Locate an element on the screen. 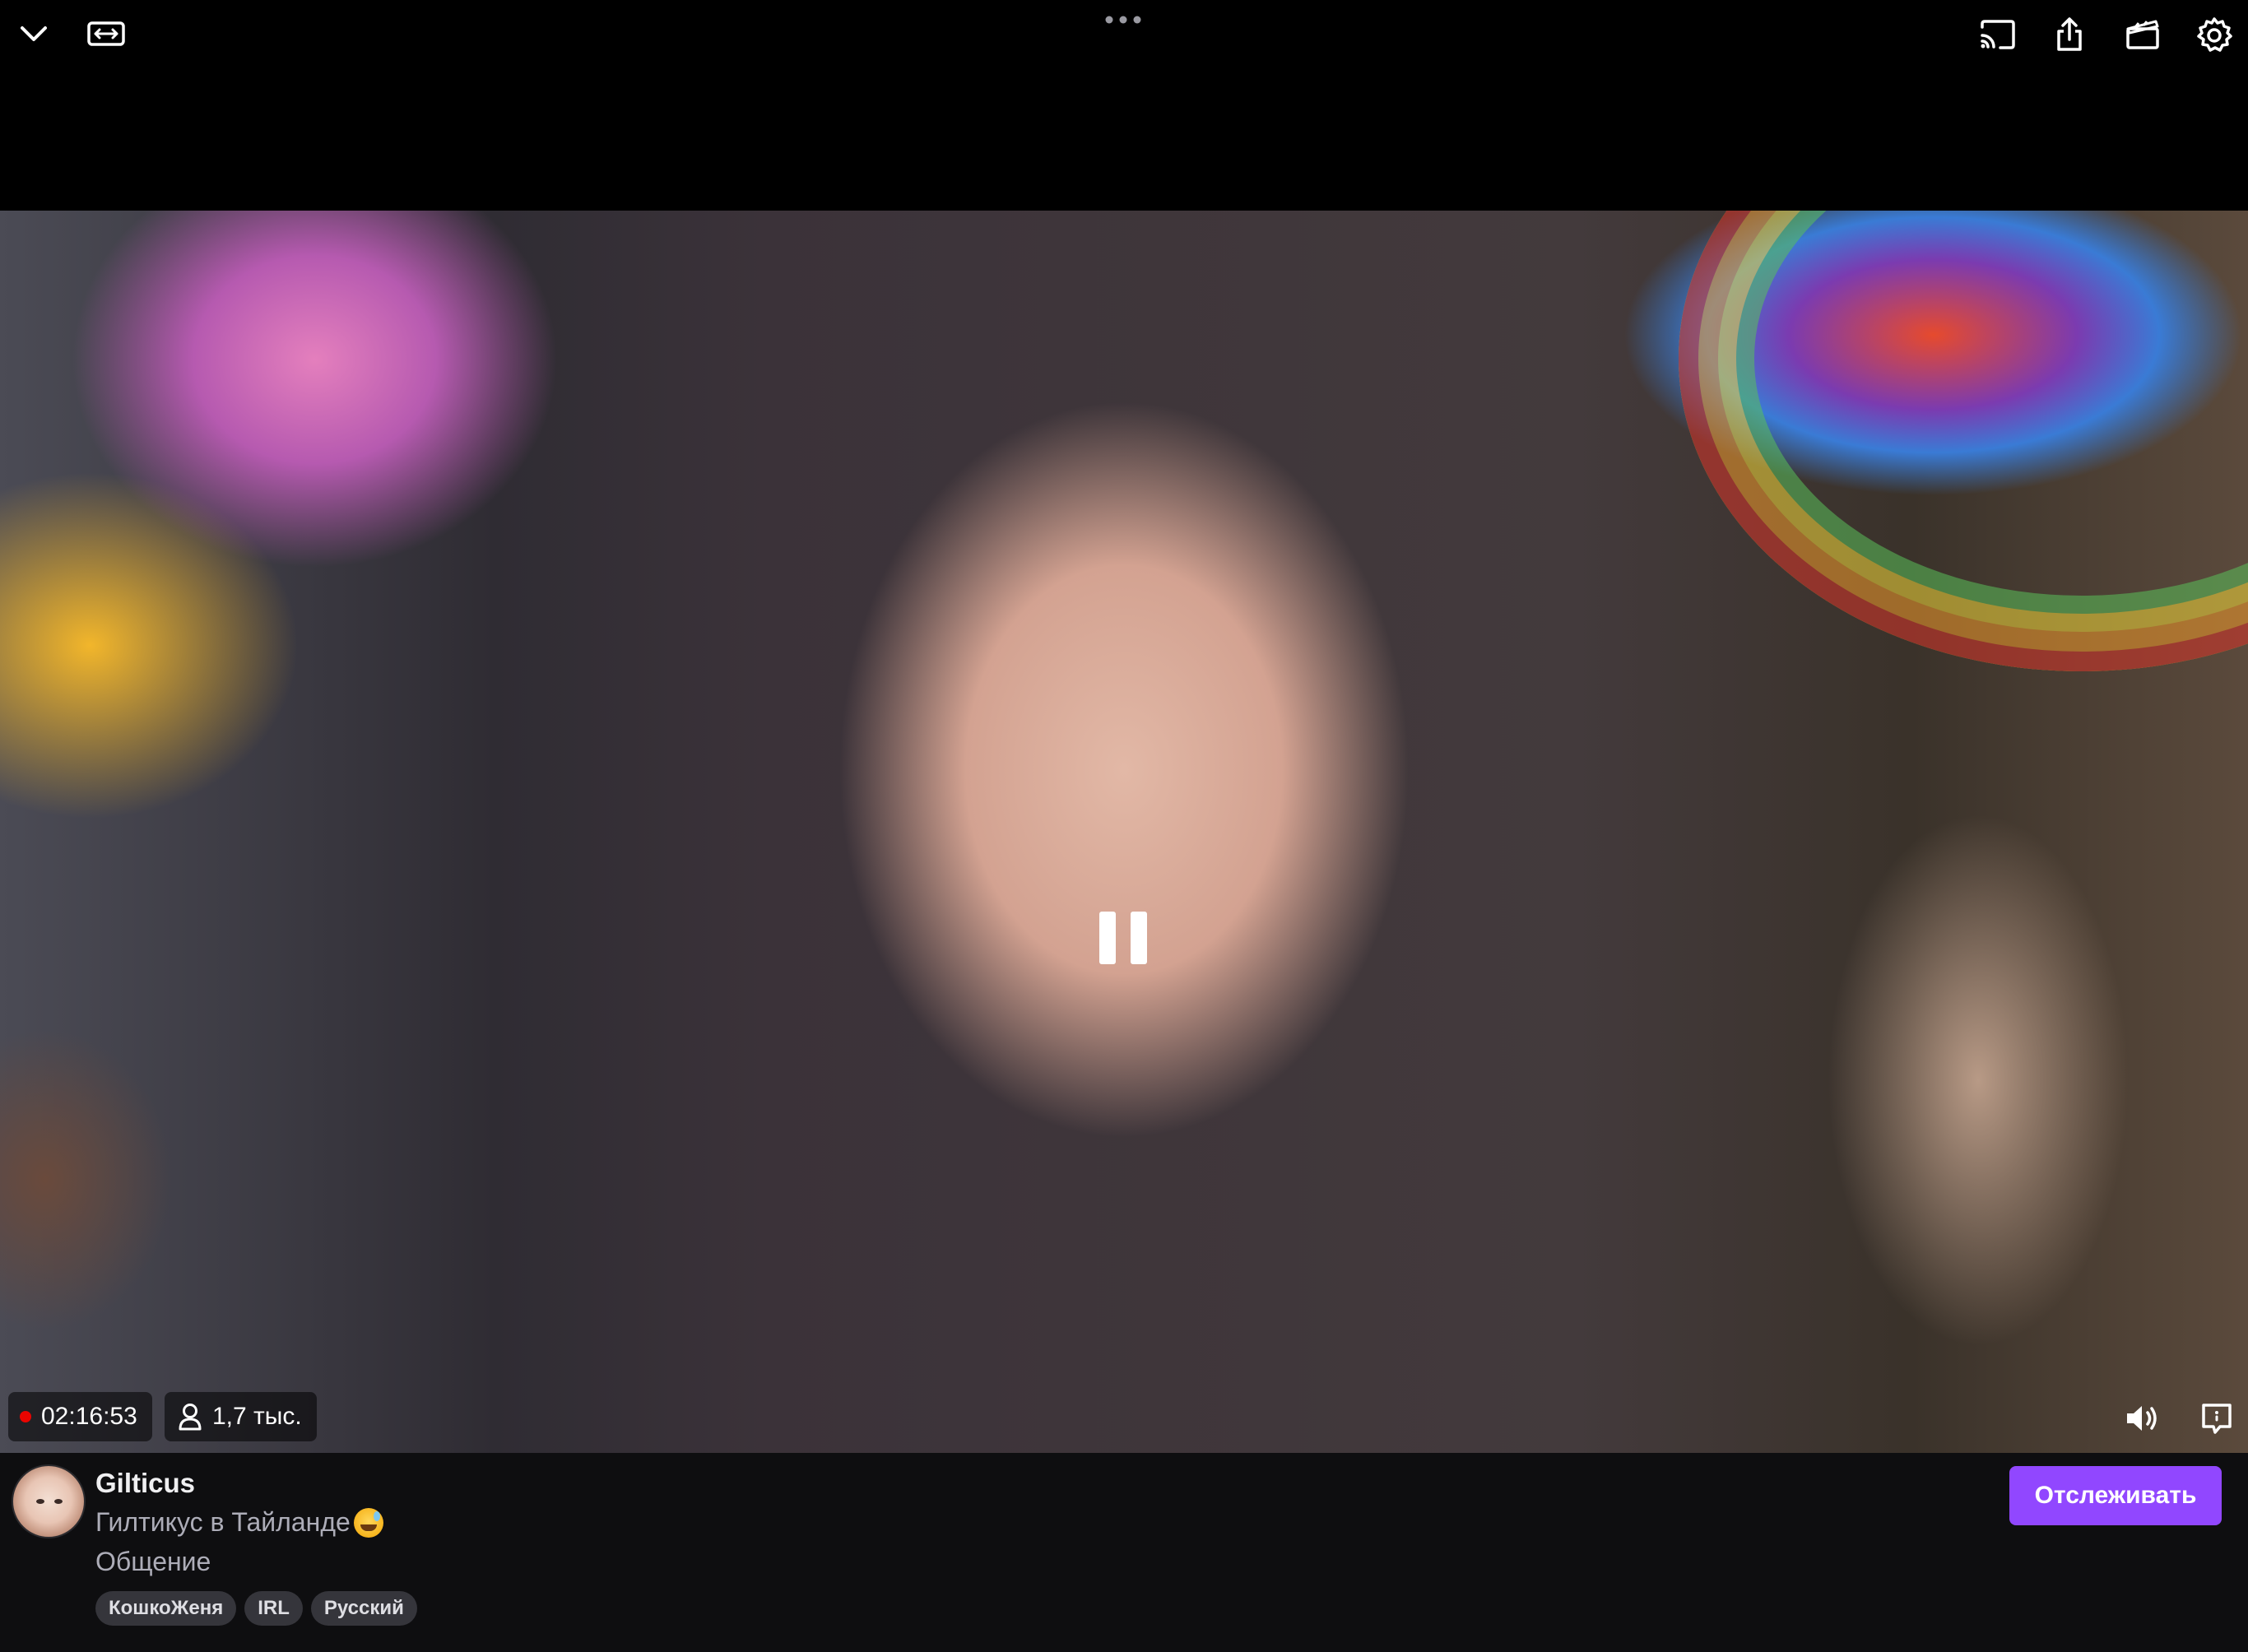 This screenshot has width=2248, height=1652. stream-title-text: Гилтикус в Тайланде is located at coordinates (223, 1522).